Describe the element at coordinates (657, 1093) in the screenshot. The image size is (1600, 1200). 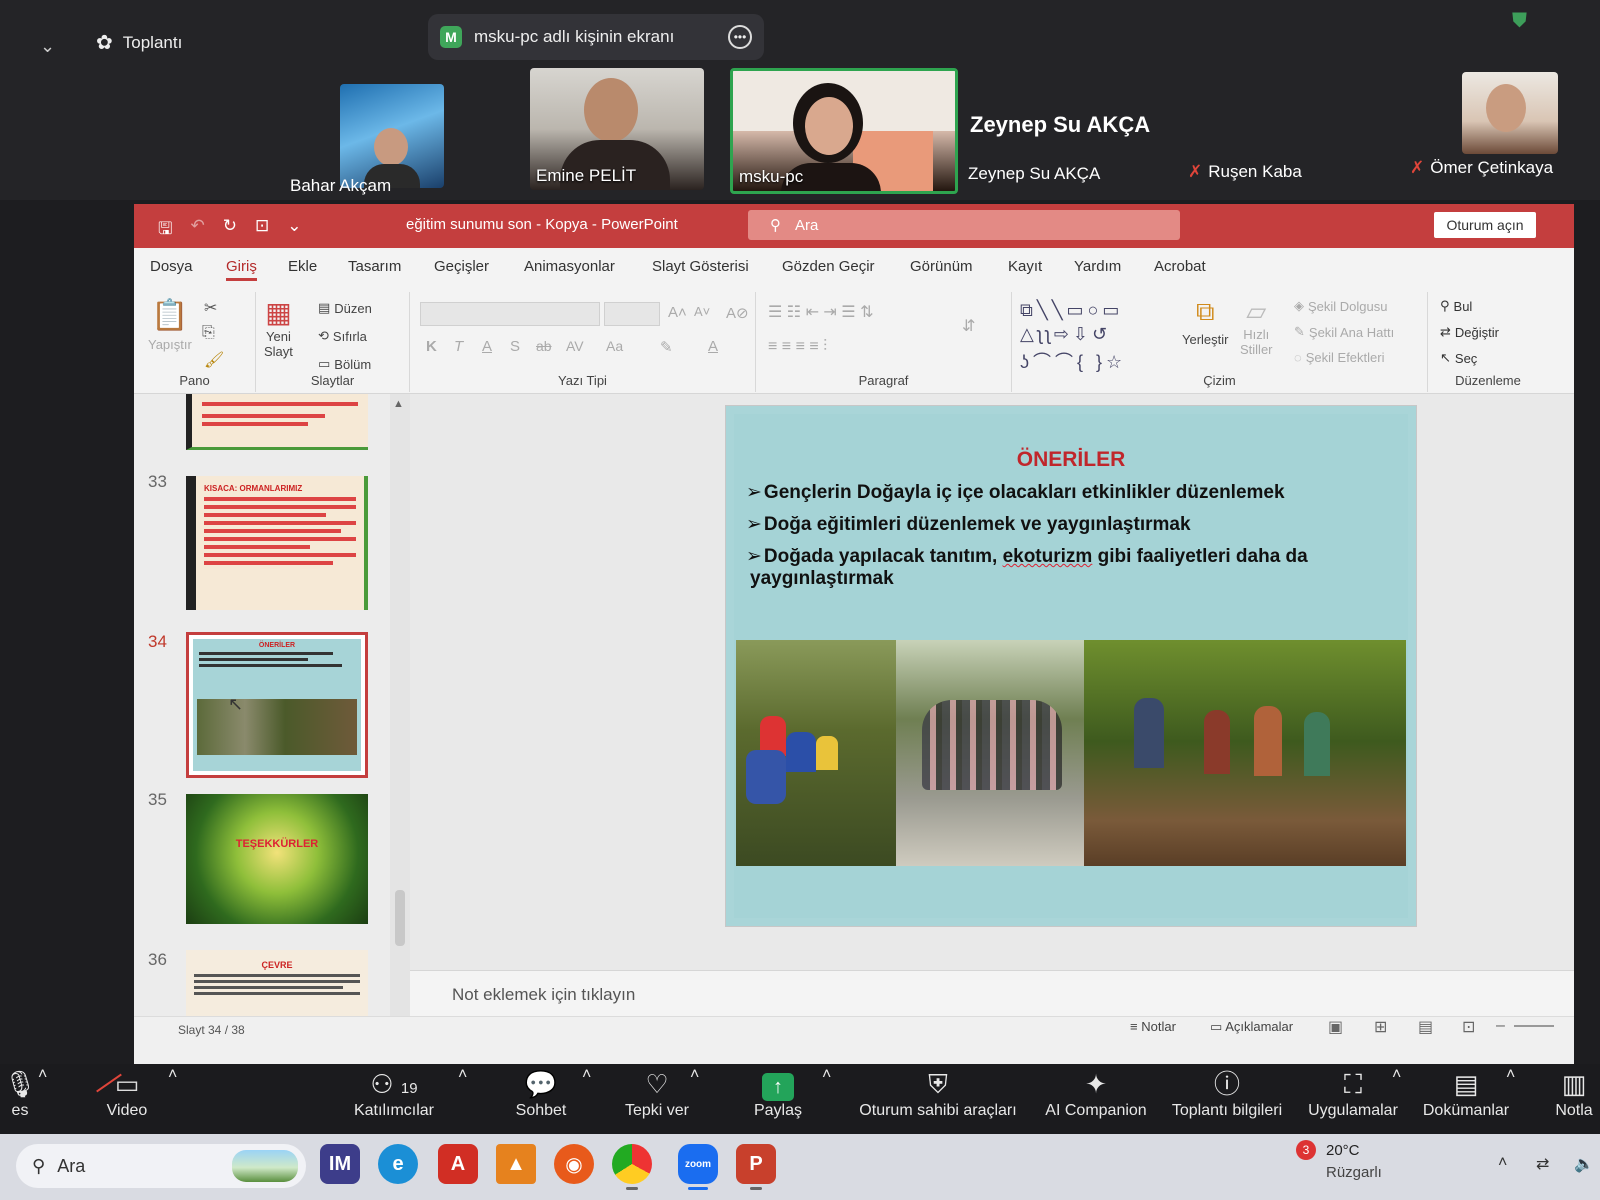
I see `react-button: ♡ Tepki ver` at that location.